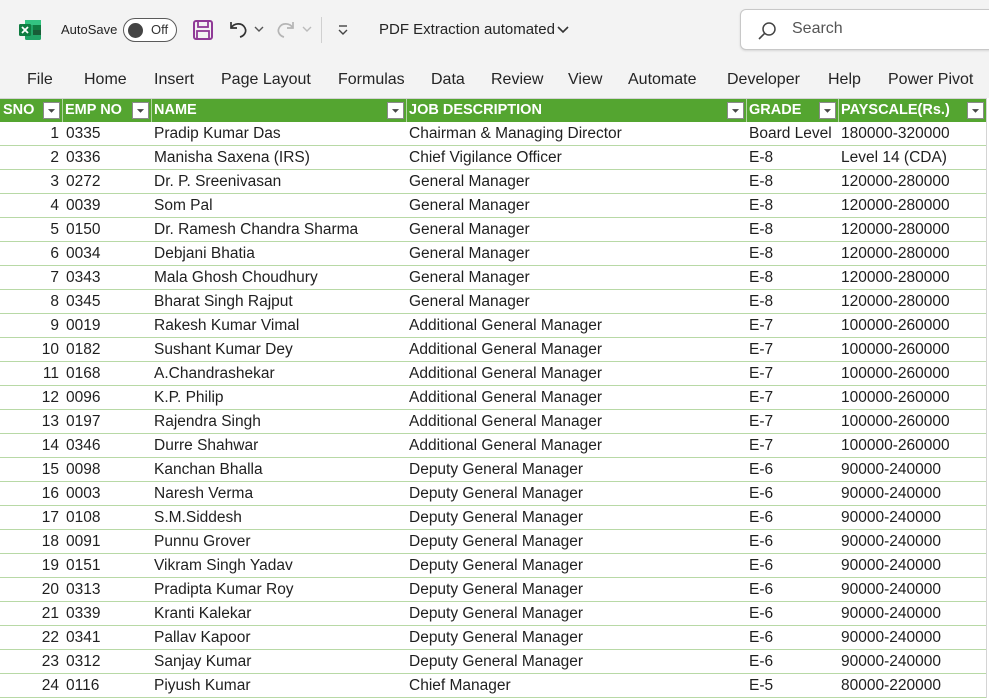 Image resolution: width=989 pixels, height=698 pixels. I want to click on cell-sno: 14, so click(31, 446).